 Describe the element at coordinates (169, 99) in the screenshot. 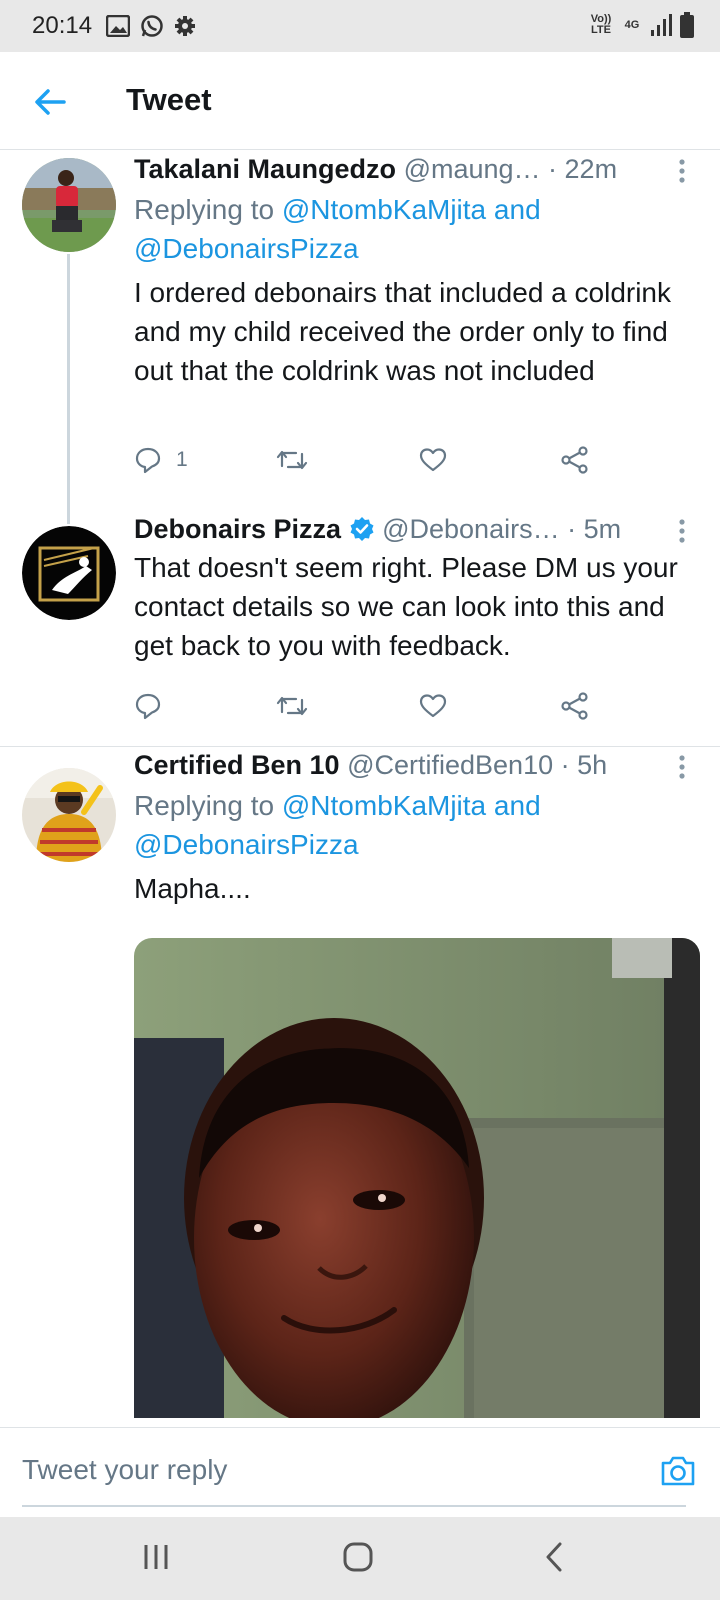

I see `page-title: Tweet` at that location.